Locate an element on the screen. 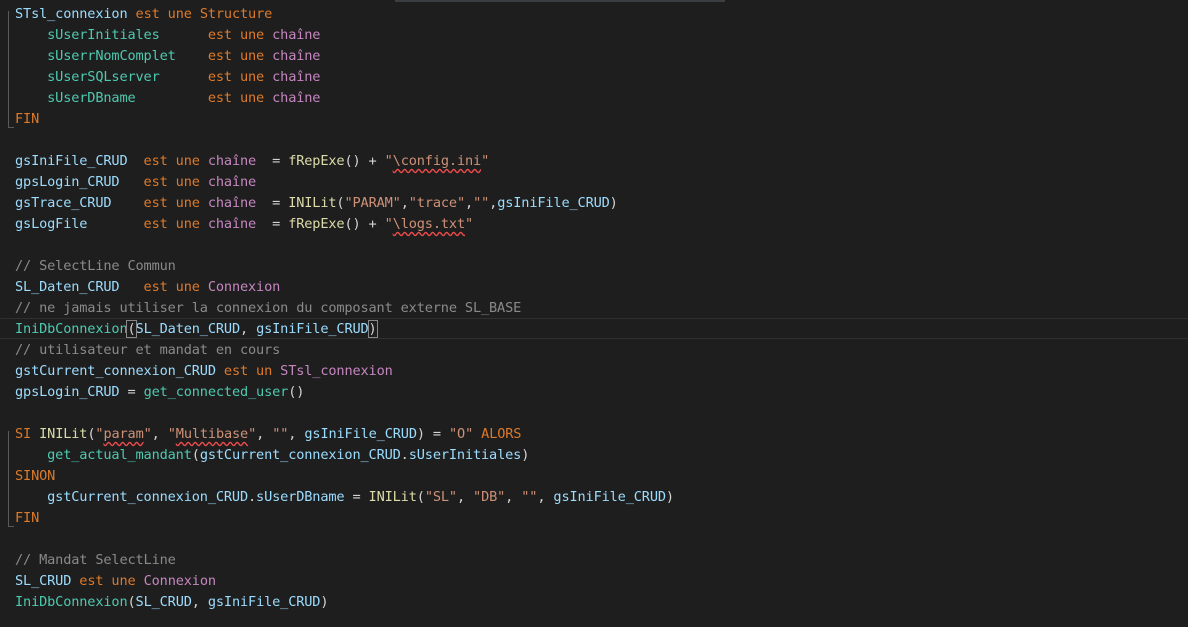 The height and width of the screenshot is (627, 1188). code-token: // SelectLine Commun is located at coordinates (95, 266).